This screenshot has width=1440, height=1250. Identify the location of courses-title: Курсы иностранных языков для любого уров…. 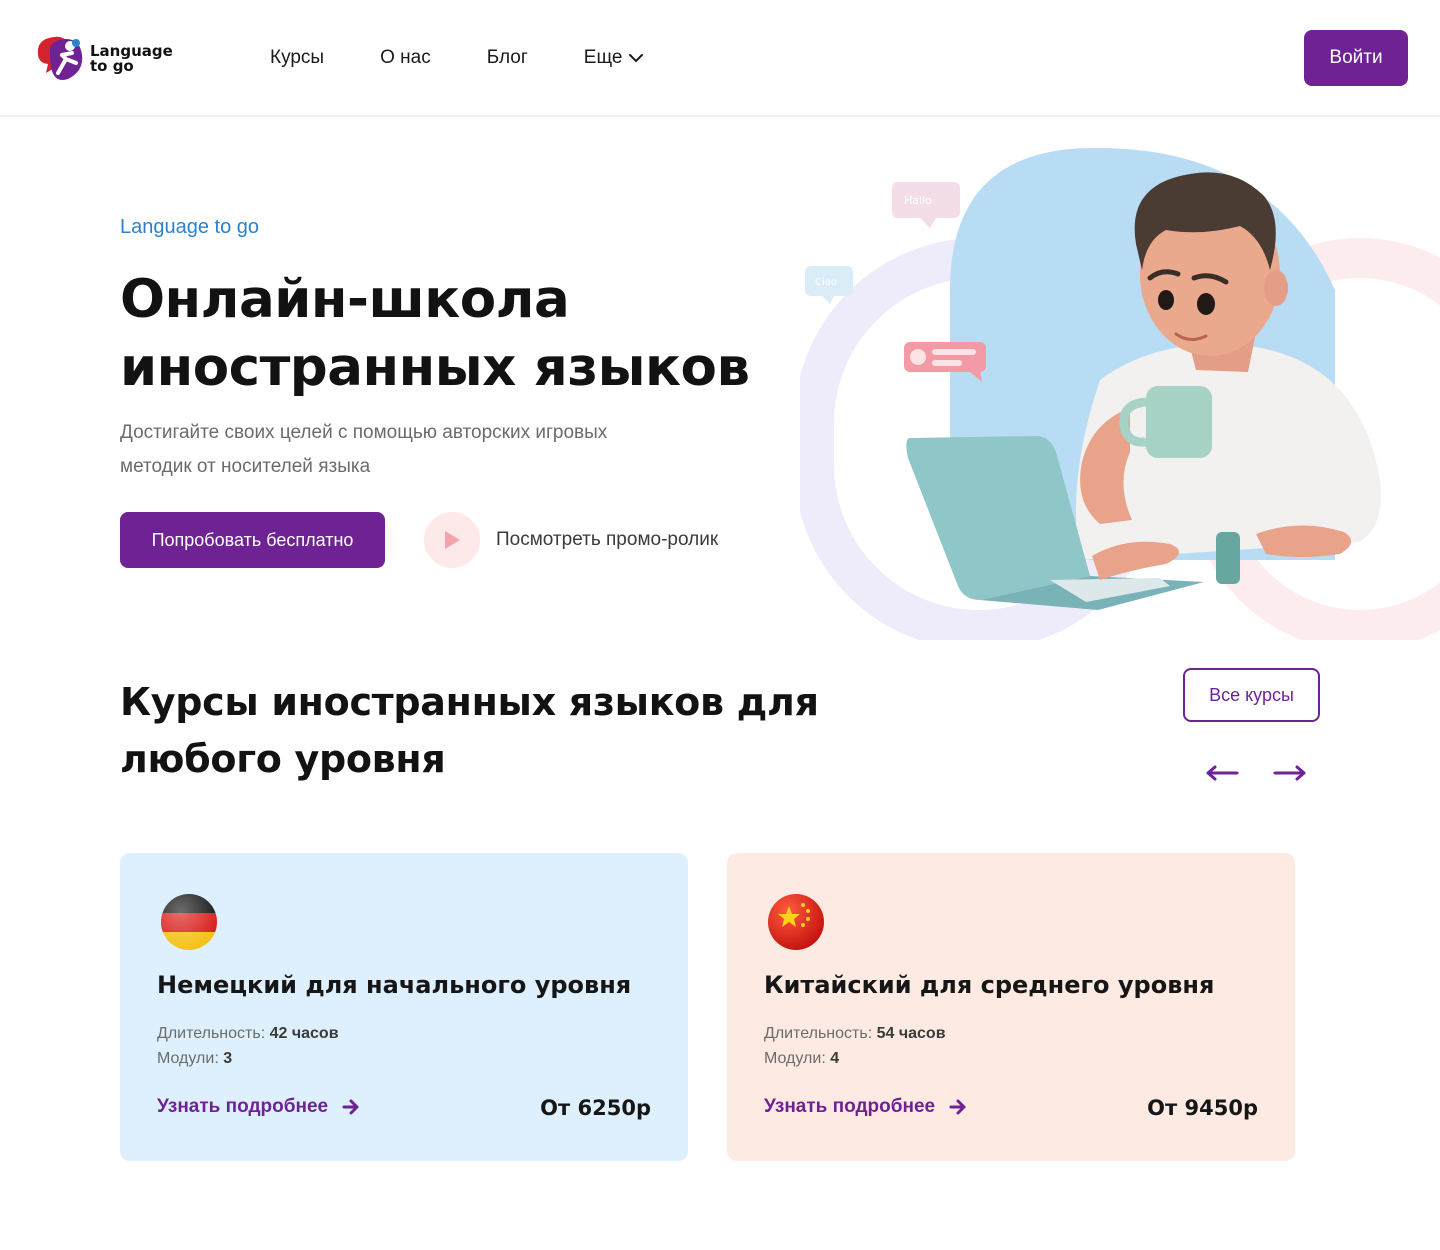
(490, 731).